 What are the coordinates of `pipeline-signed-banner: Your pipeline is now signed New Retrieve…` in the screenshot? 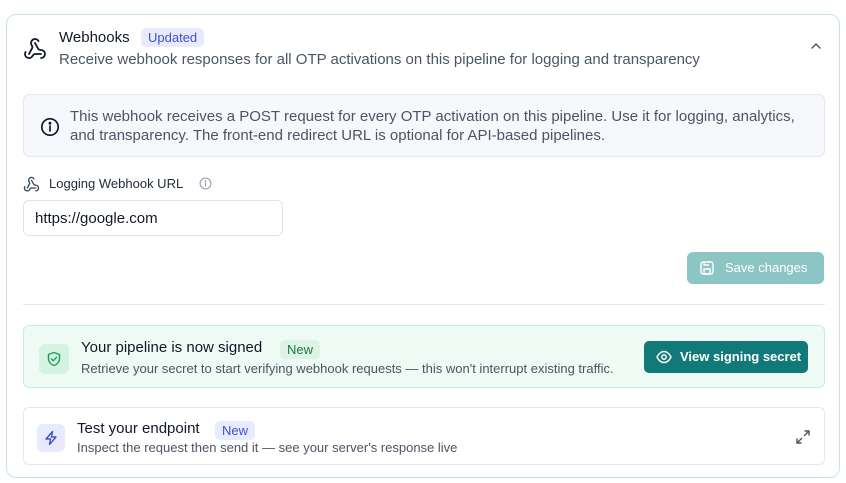 It's located at (424, 356).